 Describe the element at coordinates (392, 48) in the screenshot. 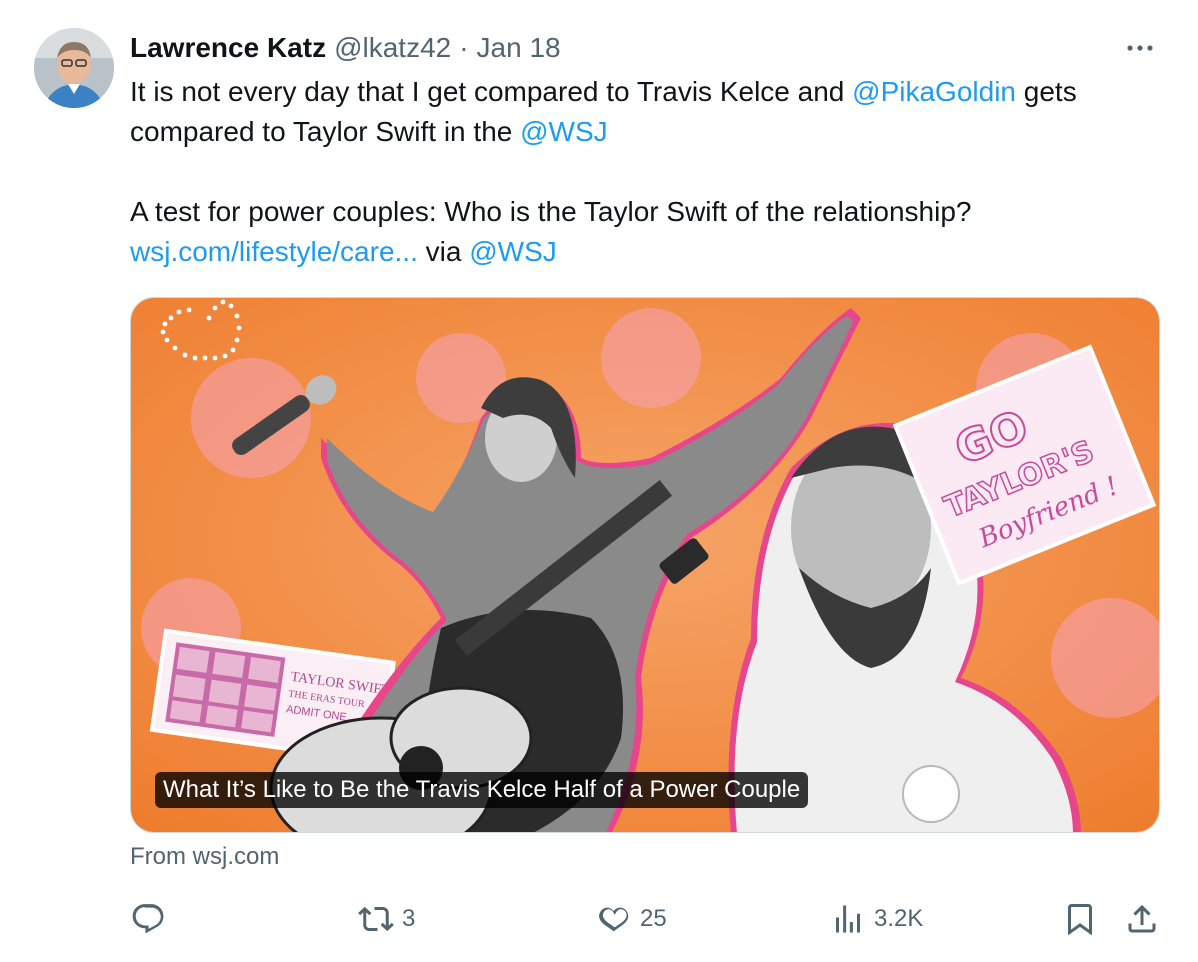

I see `user-handle: @lkatz42` at that location.